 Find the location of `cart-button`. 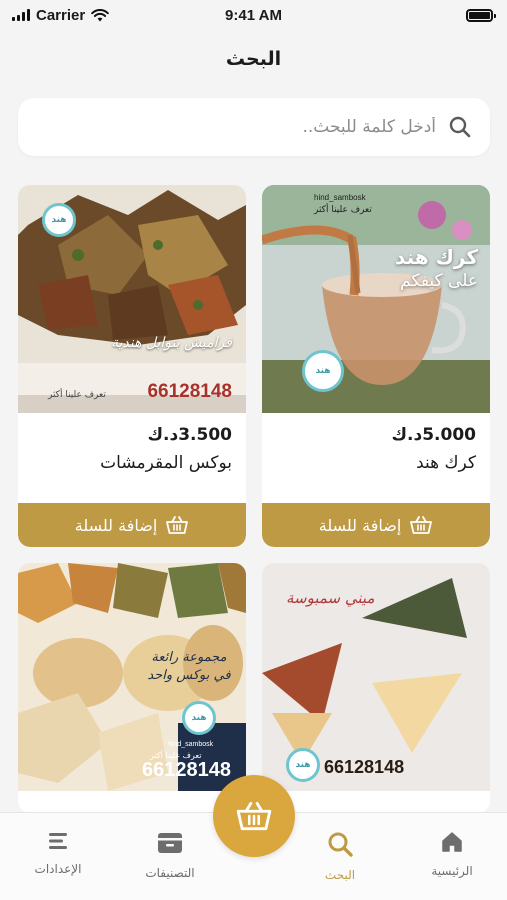

cart-button is located at coordinates (254, 816).